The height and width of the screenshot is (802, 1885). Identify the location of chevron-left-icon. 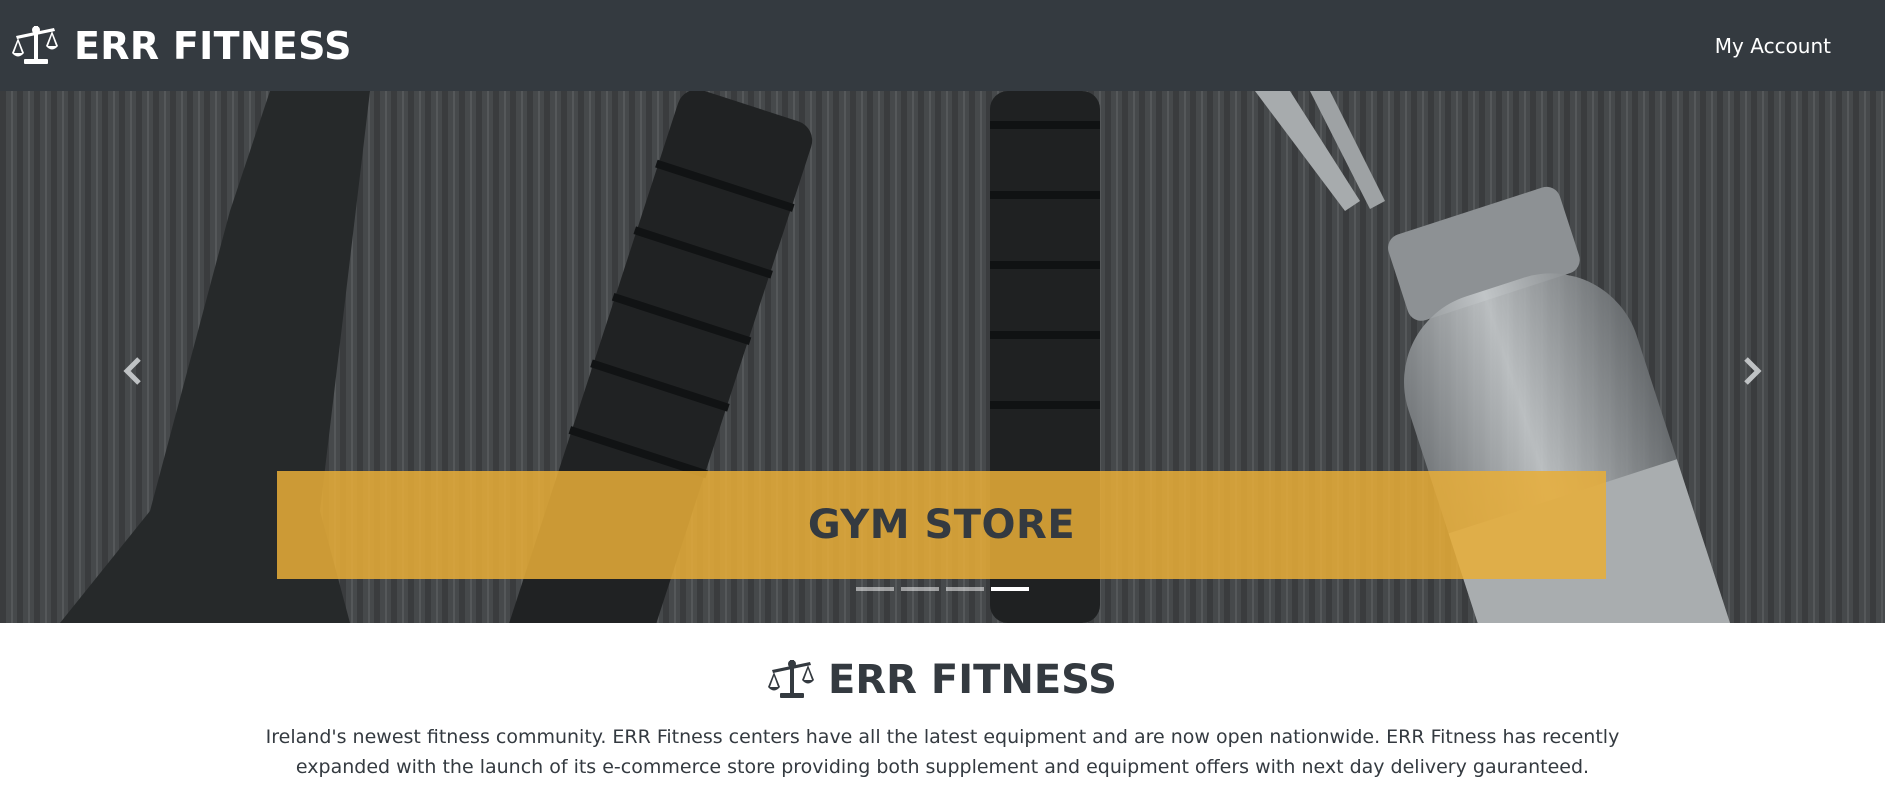
(132, 371).